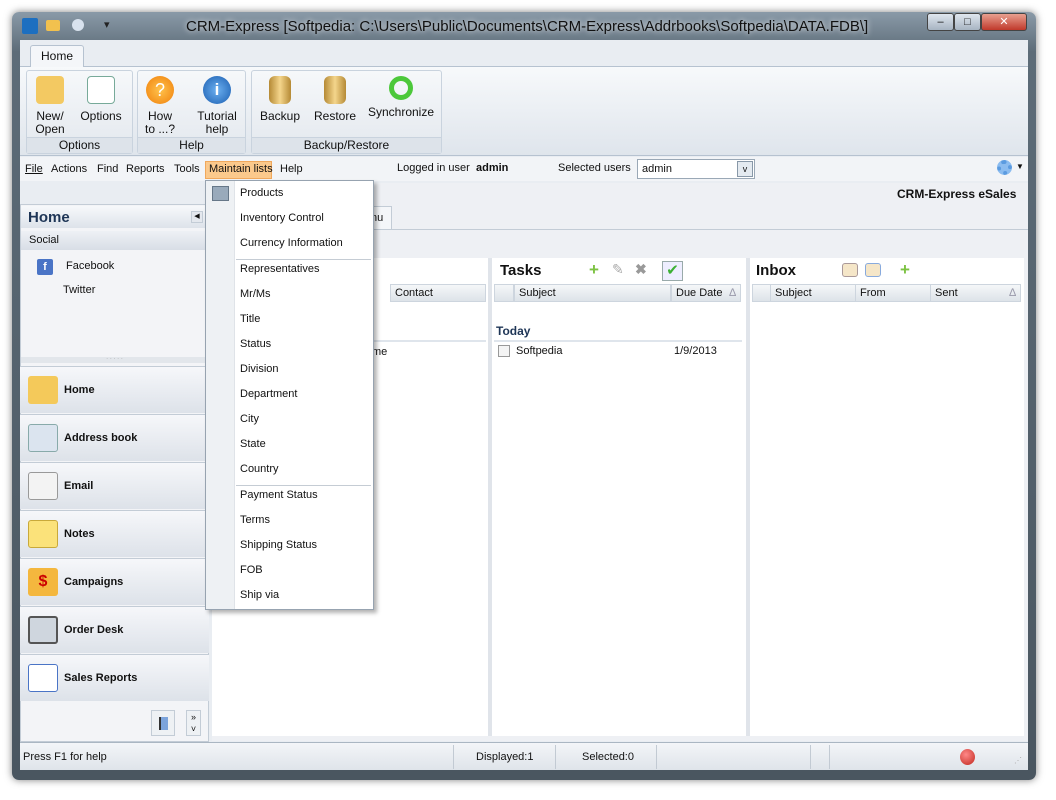 The width and height of the screenshot is (1056, 800). Describe the element at coordinates (521, 270) in the screenshot. I see `tasks-title: Tasks` at that location.